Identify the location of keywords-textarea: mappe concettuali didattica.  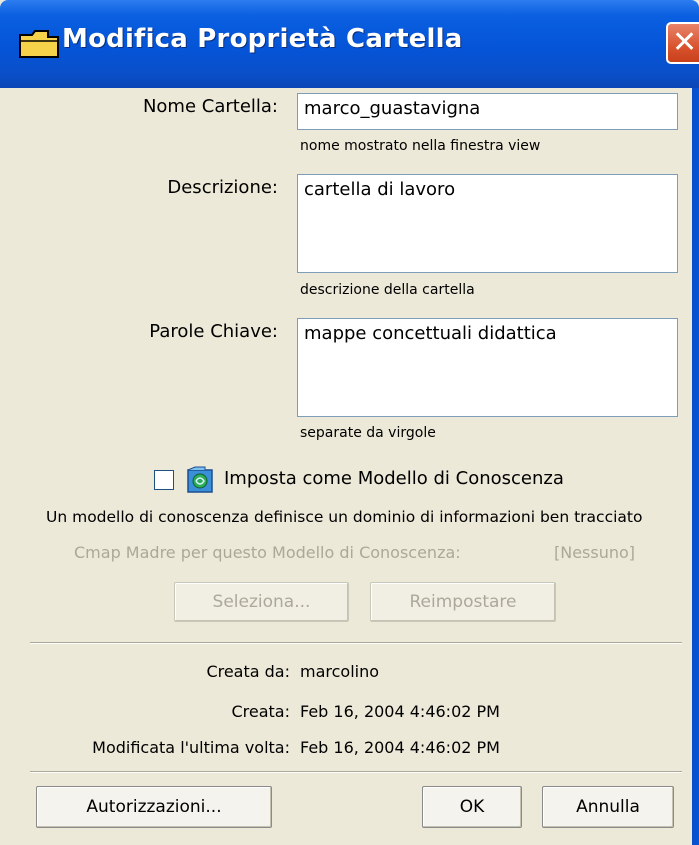
(487, 367).